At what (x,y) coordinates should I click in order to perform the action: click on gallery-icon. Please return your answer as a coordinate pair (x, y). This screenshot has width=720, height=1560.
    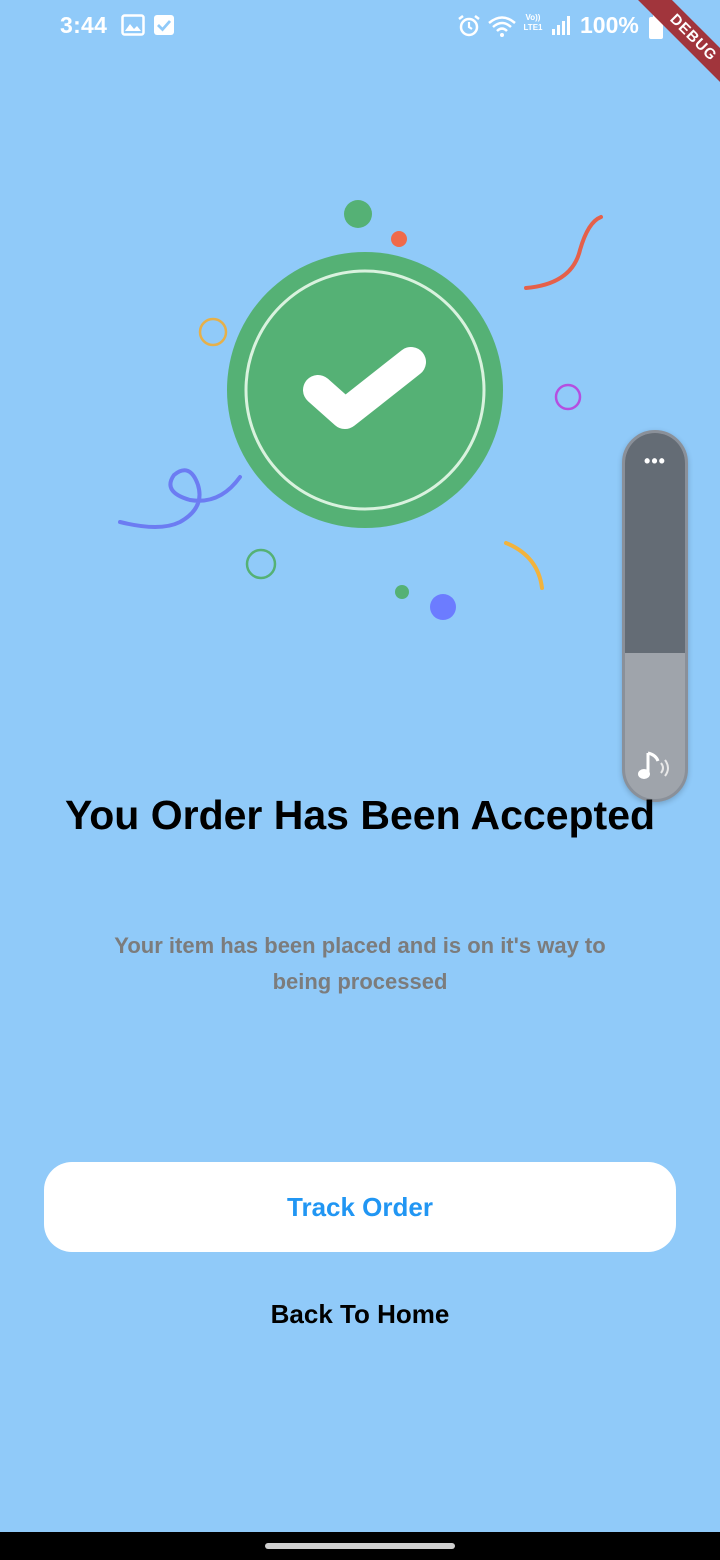
    Looking at the image, I should click on (133, 25).